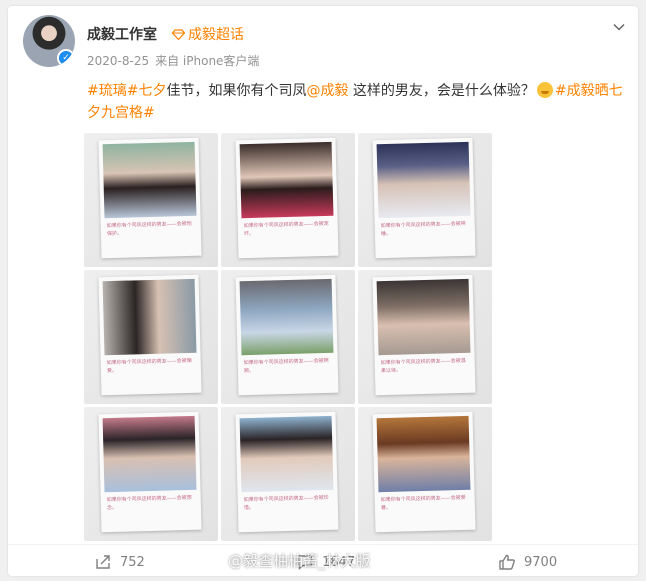  What do you see at coordinates (441, 91) in the screenshot?
I see `post-text-part2: 这样的男友，会是什么体验？` at bounding box center [441, 91].